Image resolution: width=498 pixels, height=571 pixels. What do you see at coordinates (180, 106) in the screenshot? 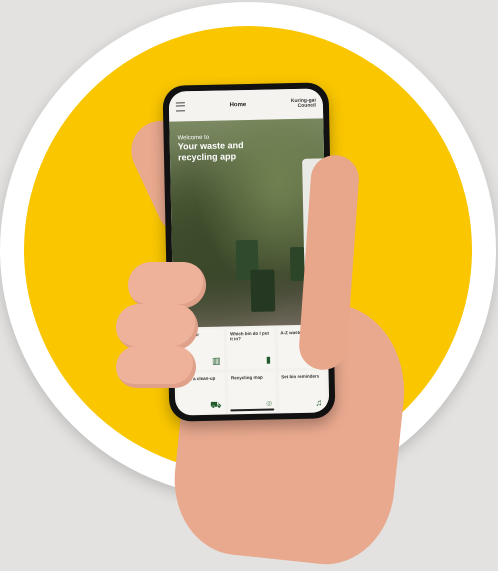
I see `hamburger-menu-icon` at bounding box center [180, 106].